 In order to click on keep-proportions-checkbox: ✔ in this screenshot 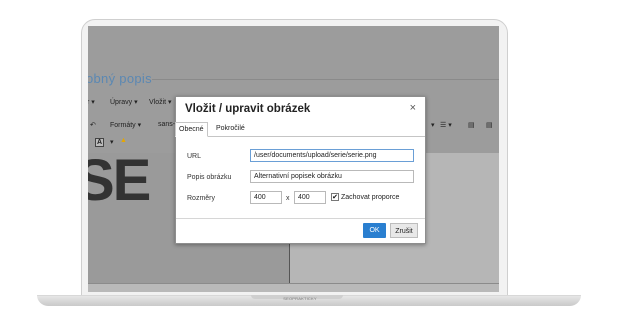, I will do `click(335, 197)`.